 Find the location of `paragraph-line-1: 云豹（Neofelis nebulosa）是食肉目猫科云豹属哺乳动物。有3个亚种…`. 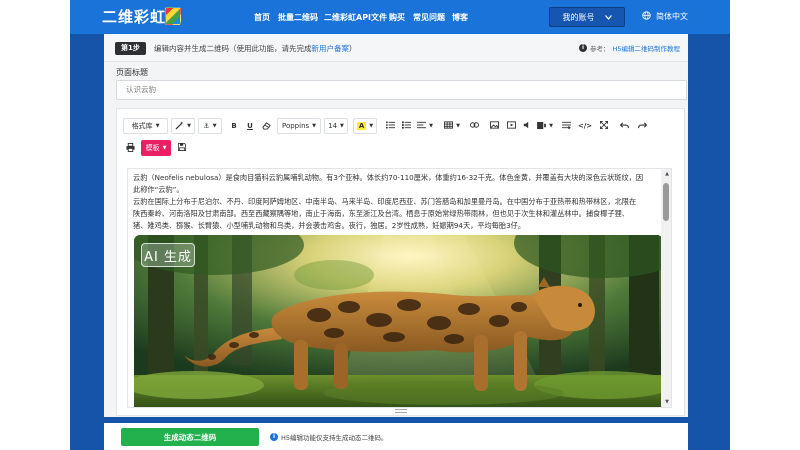

paragraph-line-1: 云豹（Neofelis nebulosa）是食肉目猫科云豹属哺乳动物。有3个亚种… is located at coordinates (388, 177).